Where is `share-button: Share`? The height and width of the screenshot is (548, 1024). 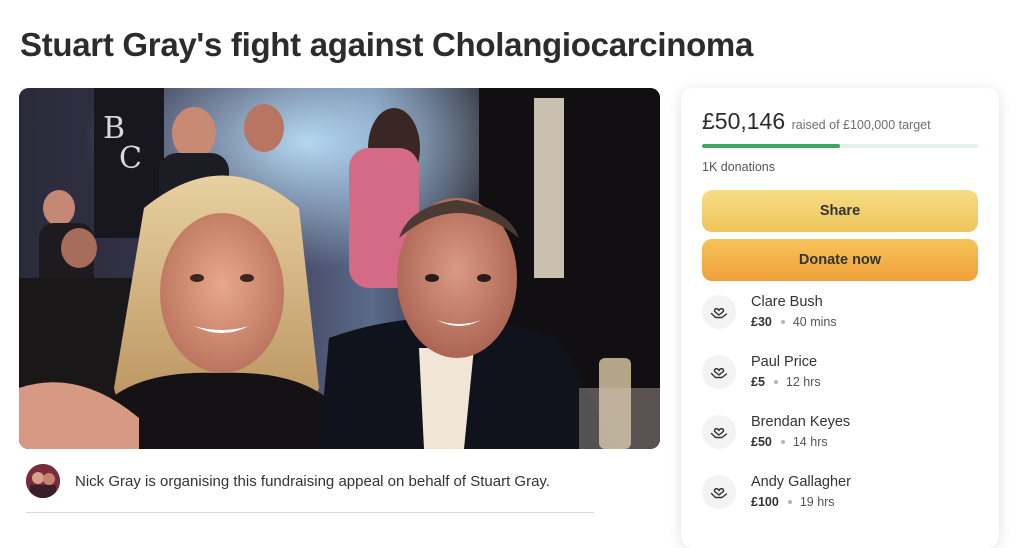 share-button: Share is located at coordinates (840, 211).